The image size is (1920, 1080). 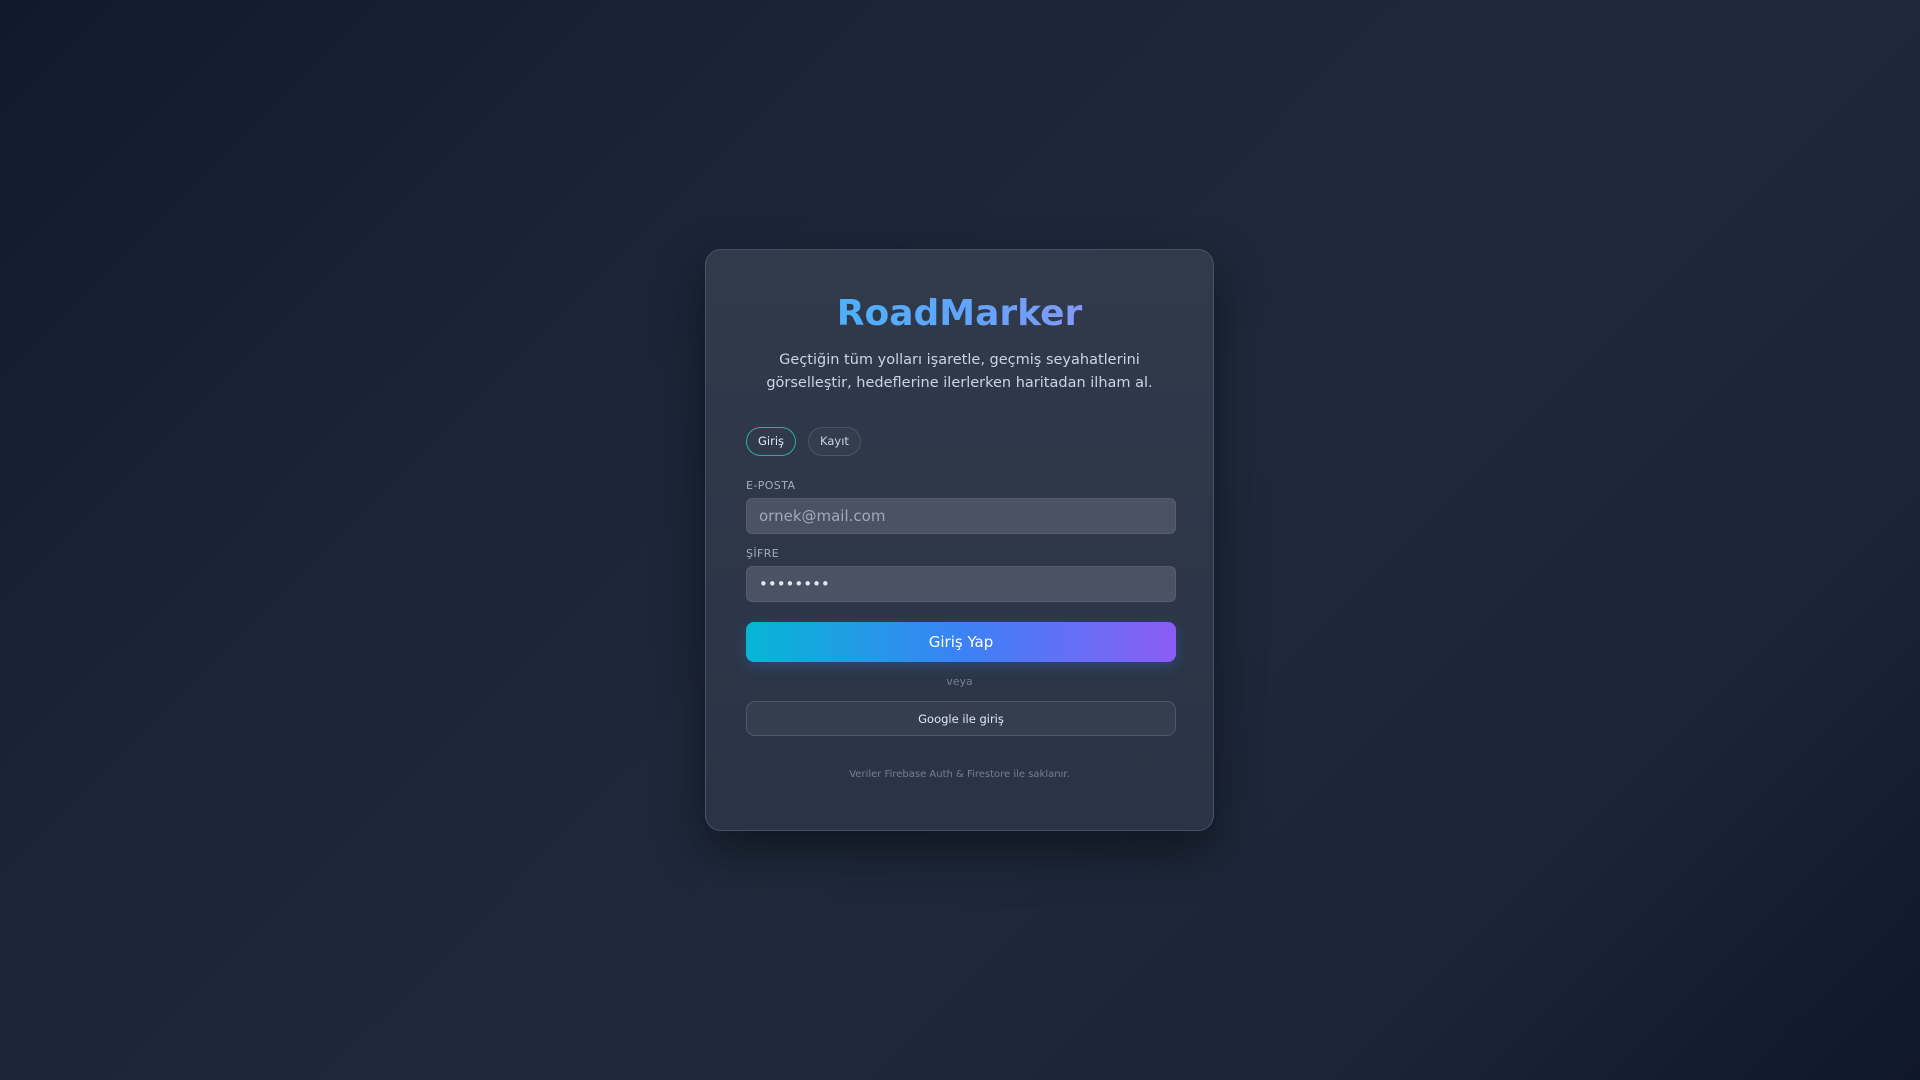 I want to click on or-divider: veya, so click(x=959, y=681).